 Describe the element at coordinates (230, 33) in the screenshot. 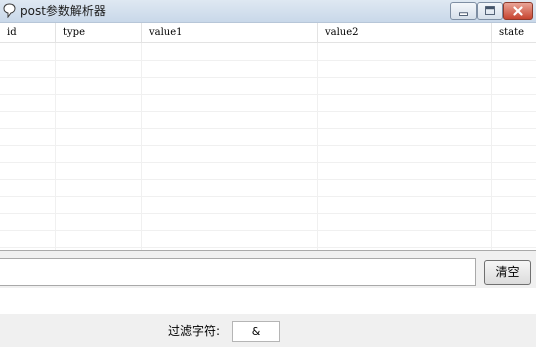

I see `column-header-value1: value1` at that location.